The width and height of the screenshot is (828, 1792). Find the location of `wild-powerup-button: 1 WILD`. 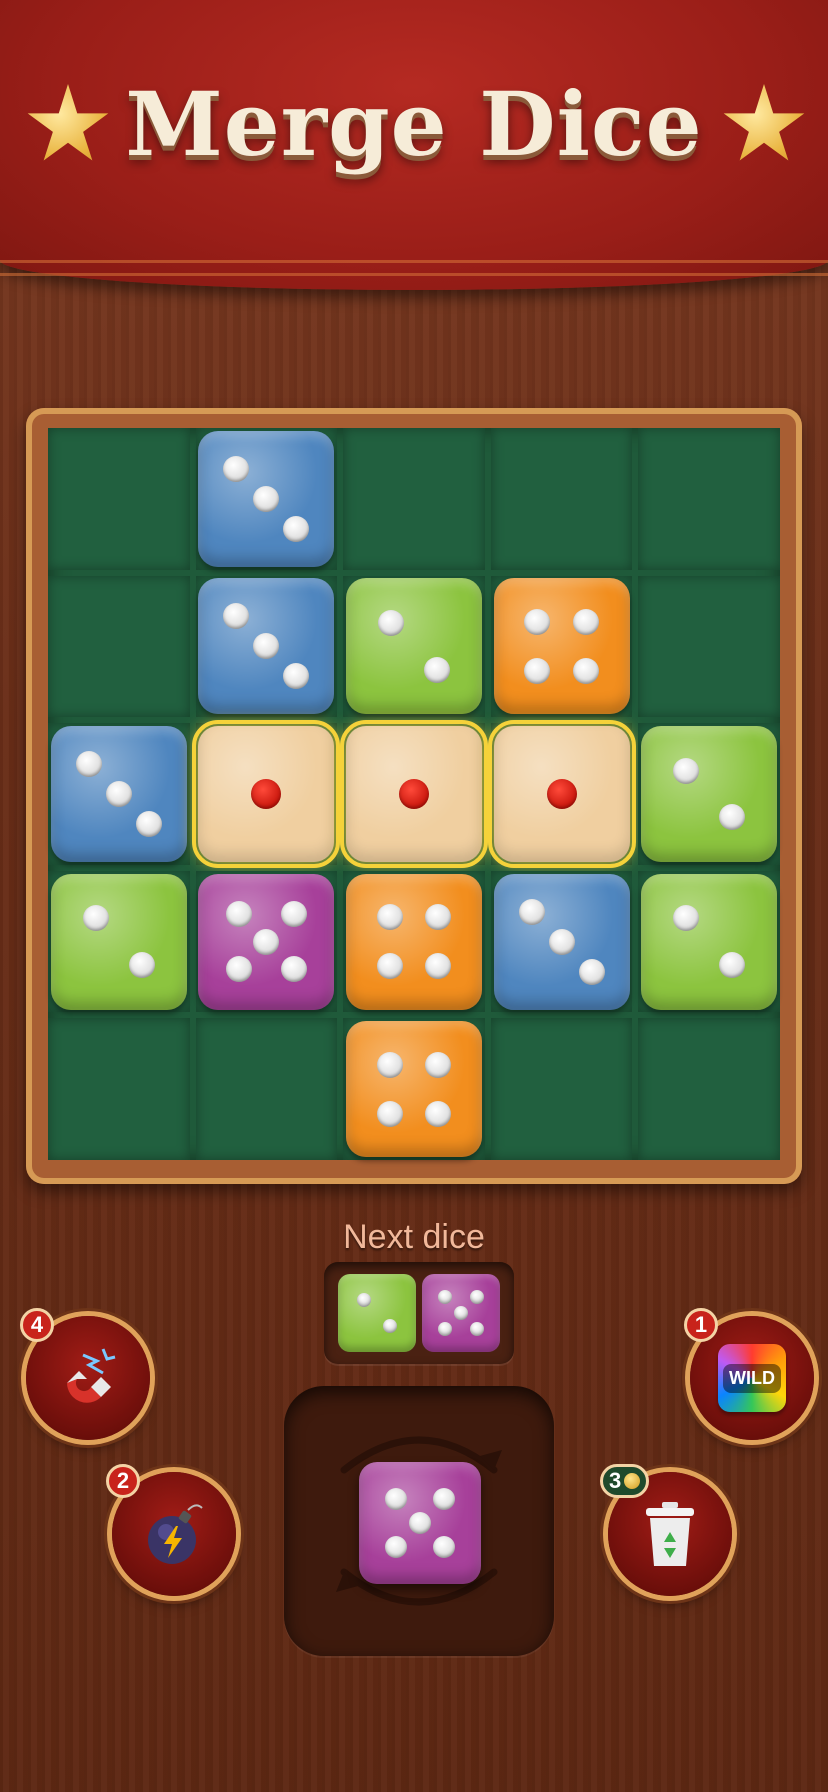

wild-powerup-button: 1 WILD is located at coordinates (749, 1374).